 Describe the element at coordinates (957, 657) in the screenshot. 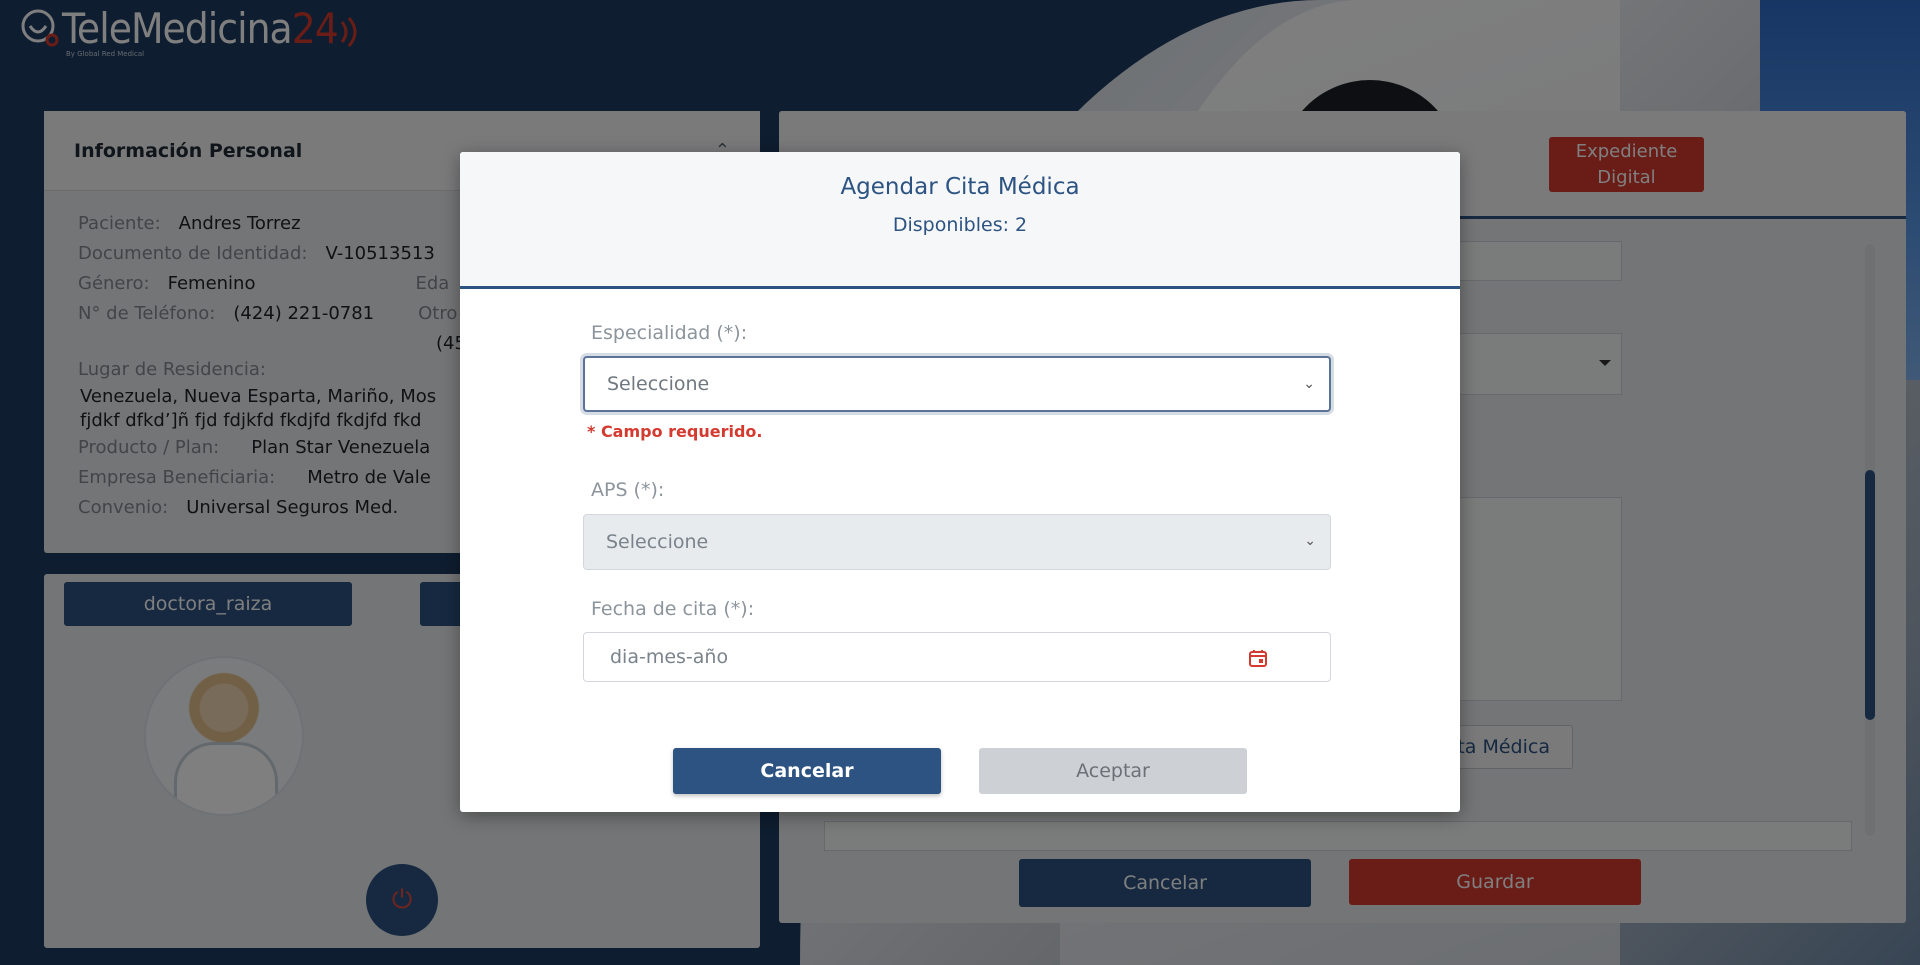

I see `fecha-input: dia-mes-año` at that location.